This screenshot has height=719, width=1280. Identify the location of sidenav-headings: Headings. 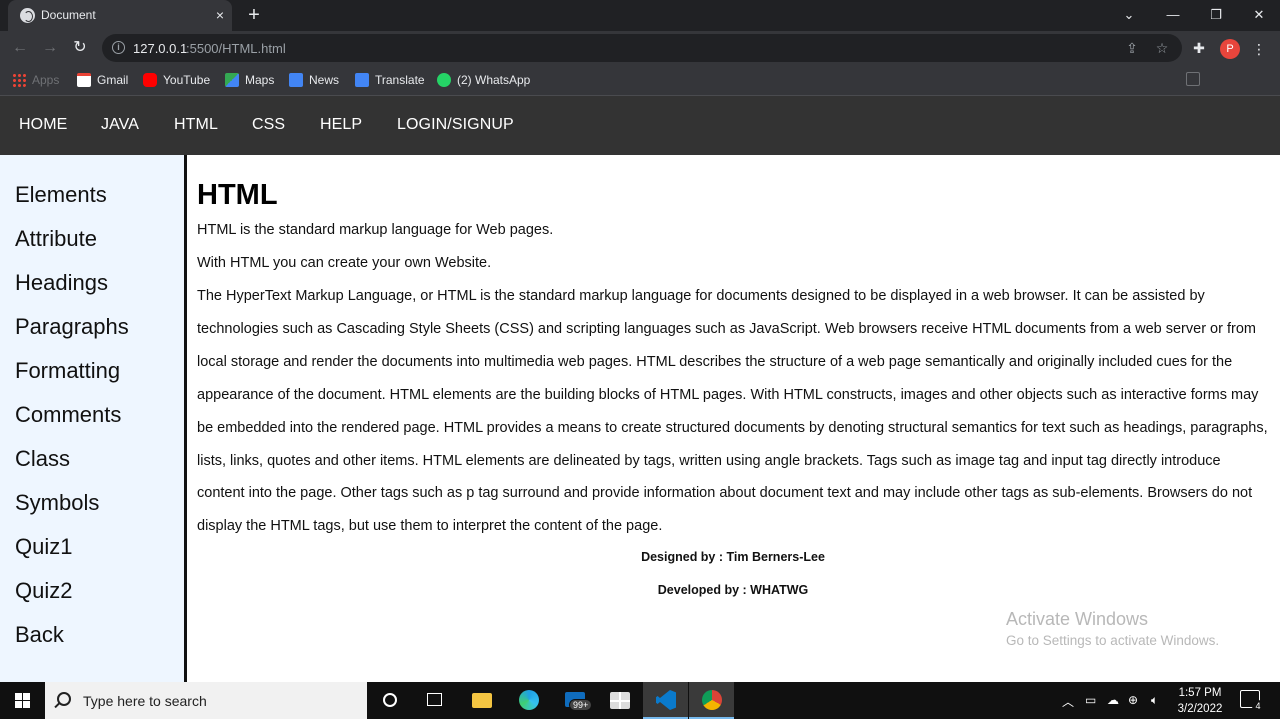
(61, 283).